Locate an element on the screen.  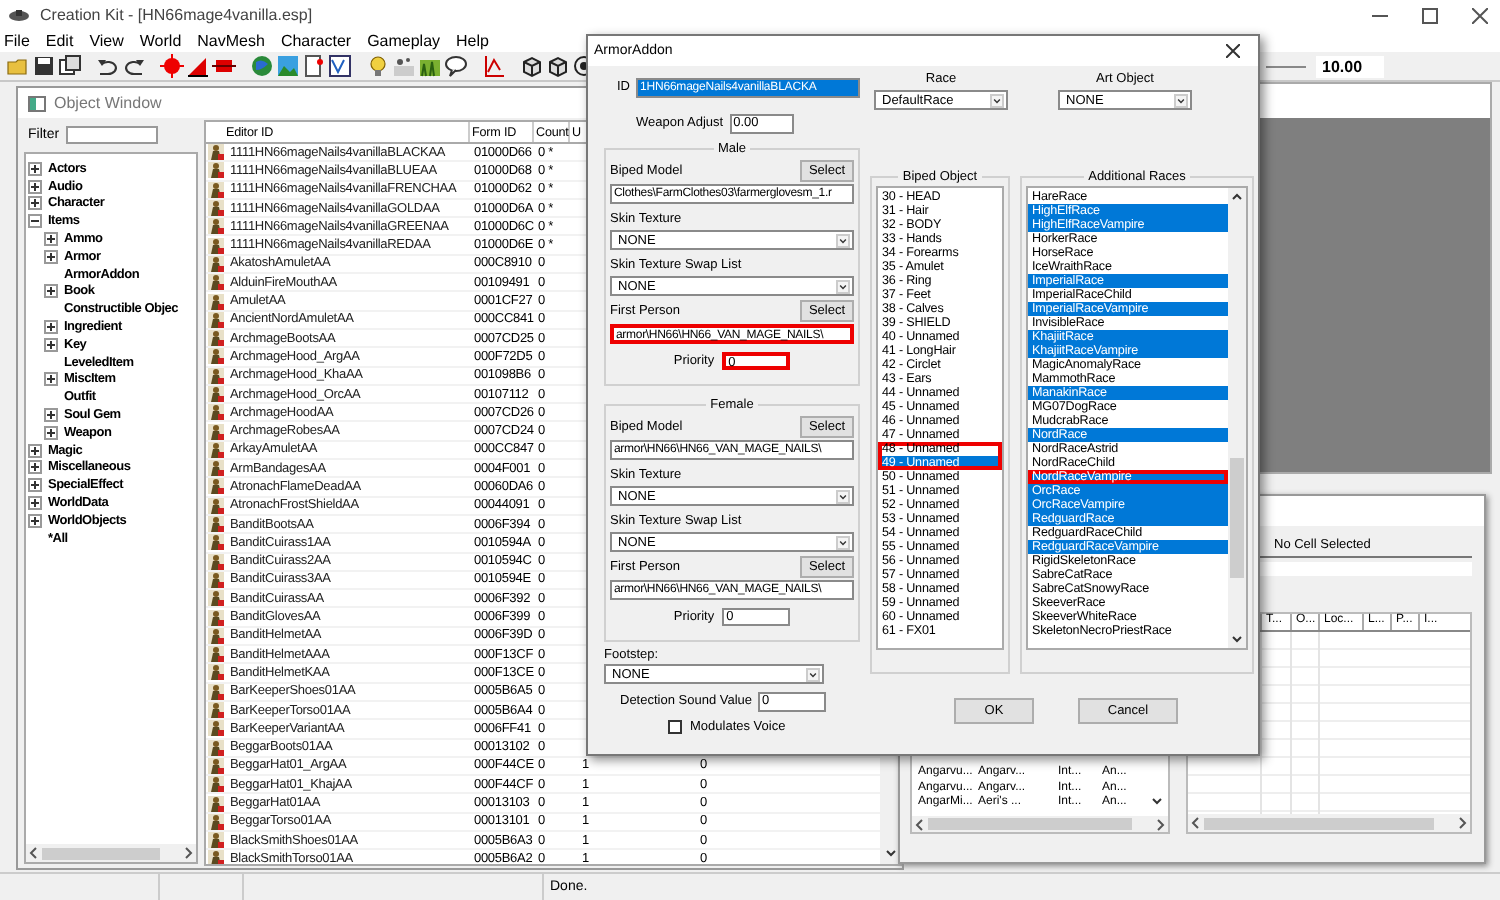
landscape-icon is located at coordinates (288, 66).